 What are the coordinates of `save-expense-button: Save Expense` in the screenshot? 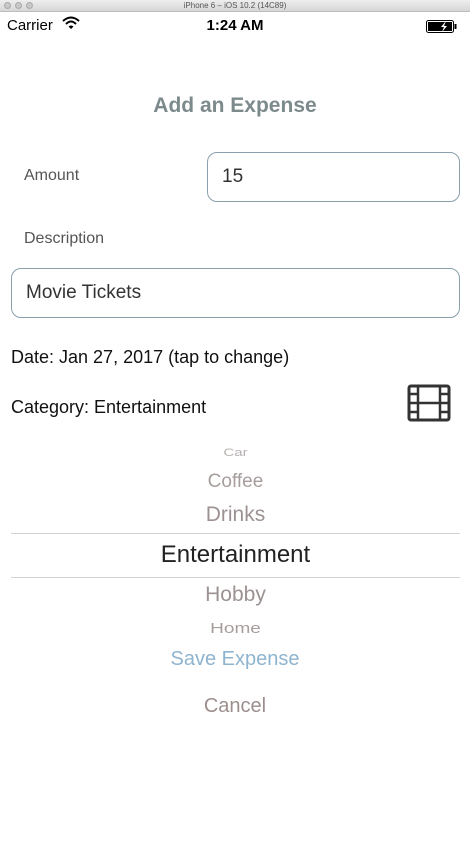 It's located at (235, 659).